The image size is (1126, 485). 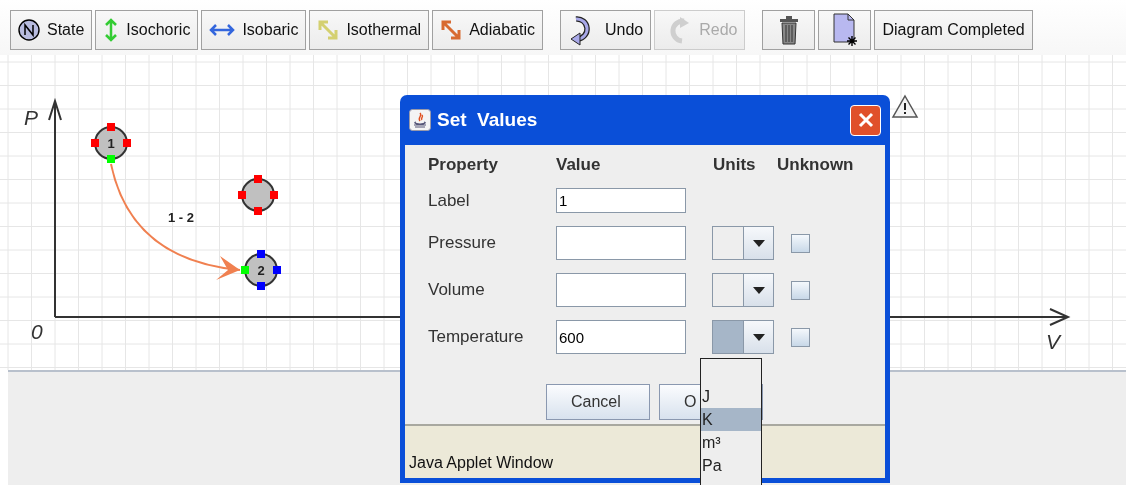 What do you see at coordinates (731, 396) in the screenshot?
I see `list-item: J` at bounding box center [731, 396].